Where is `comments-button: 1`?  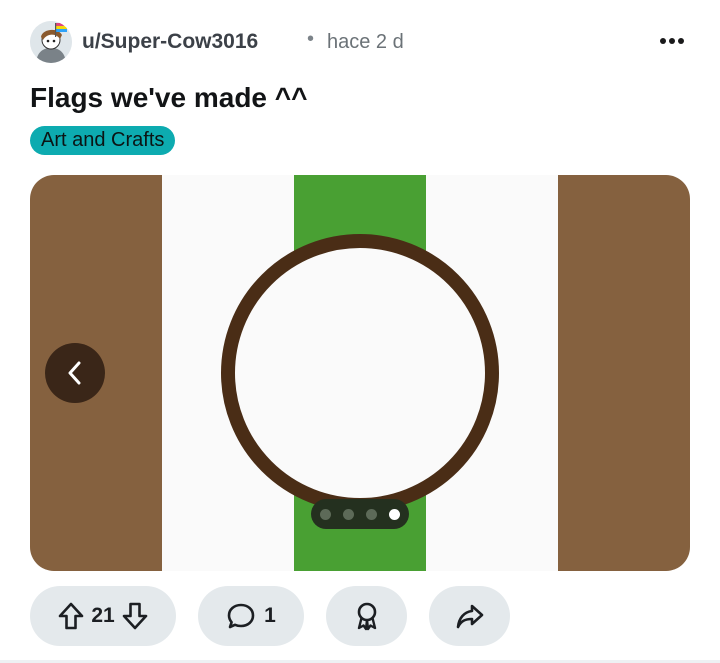
comments-button: 1 is located at coordinates (251, 616).